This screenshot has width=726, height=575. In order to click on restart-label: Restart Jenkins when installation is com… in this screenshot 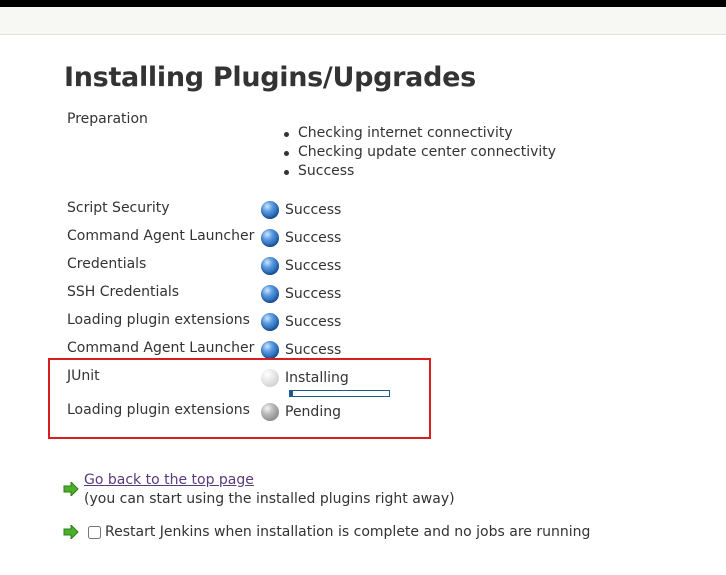, I will do `click(348, 532)`.